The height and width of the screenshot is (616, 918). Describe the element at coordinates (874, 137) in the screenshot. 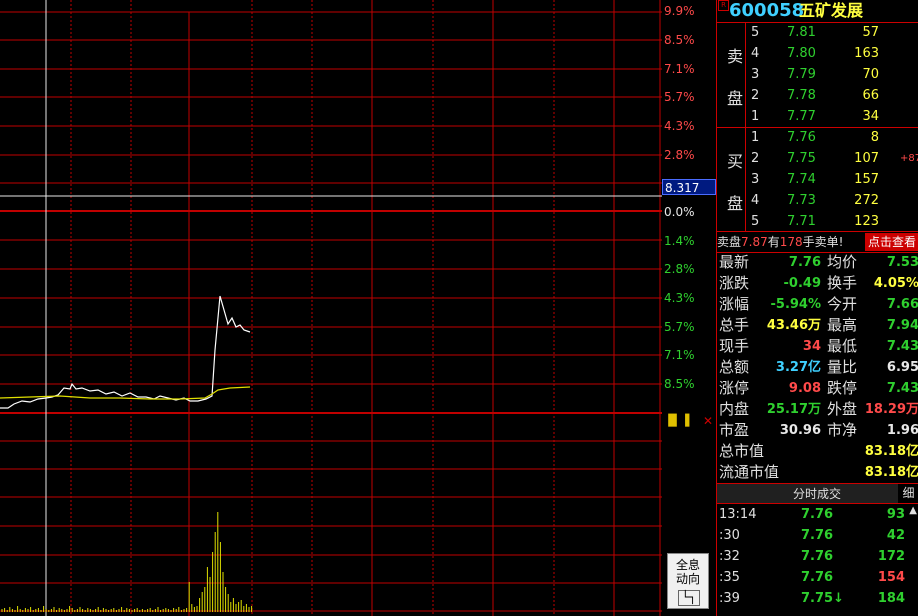

I see `order-volume: 8` at that location.